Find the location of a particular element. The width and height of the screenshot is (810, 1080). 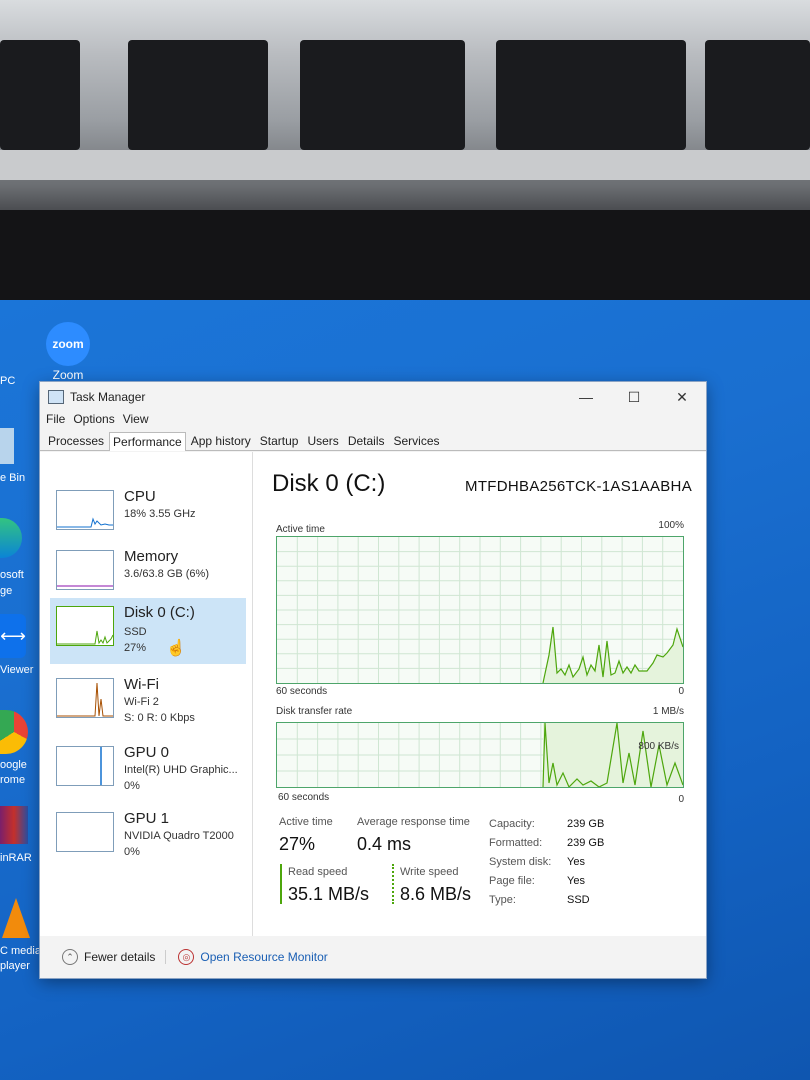

recycle-bin-icon is located at coordinates (7, 446).